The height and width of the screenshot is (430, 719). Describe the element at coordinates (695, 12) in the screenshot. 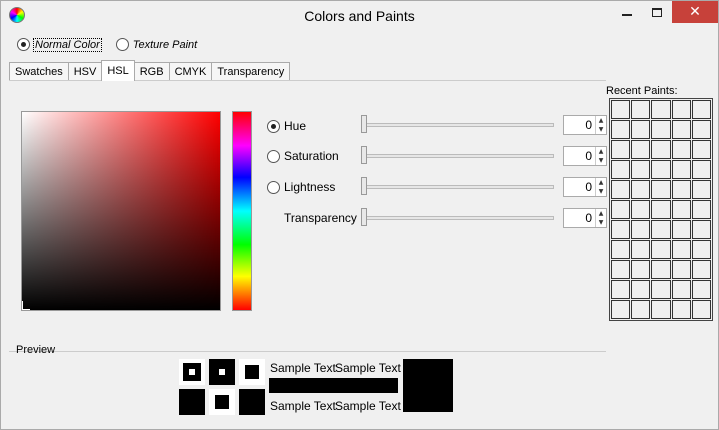

I see `close-button: ✕` at that location.